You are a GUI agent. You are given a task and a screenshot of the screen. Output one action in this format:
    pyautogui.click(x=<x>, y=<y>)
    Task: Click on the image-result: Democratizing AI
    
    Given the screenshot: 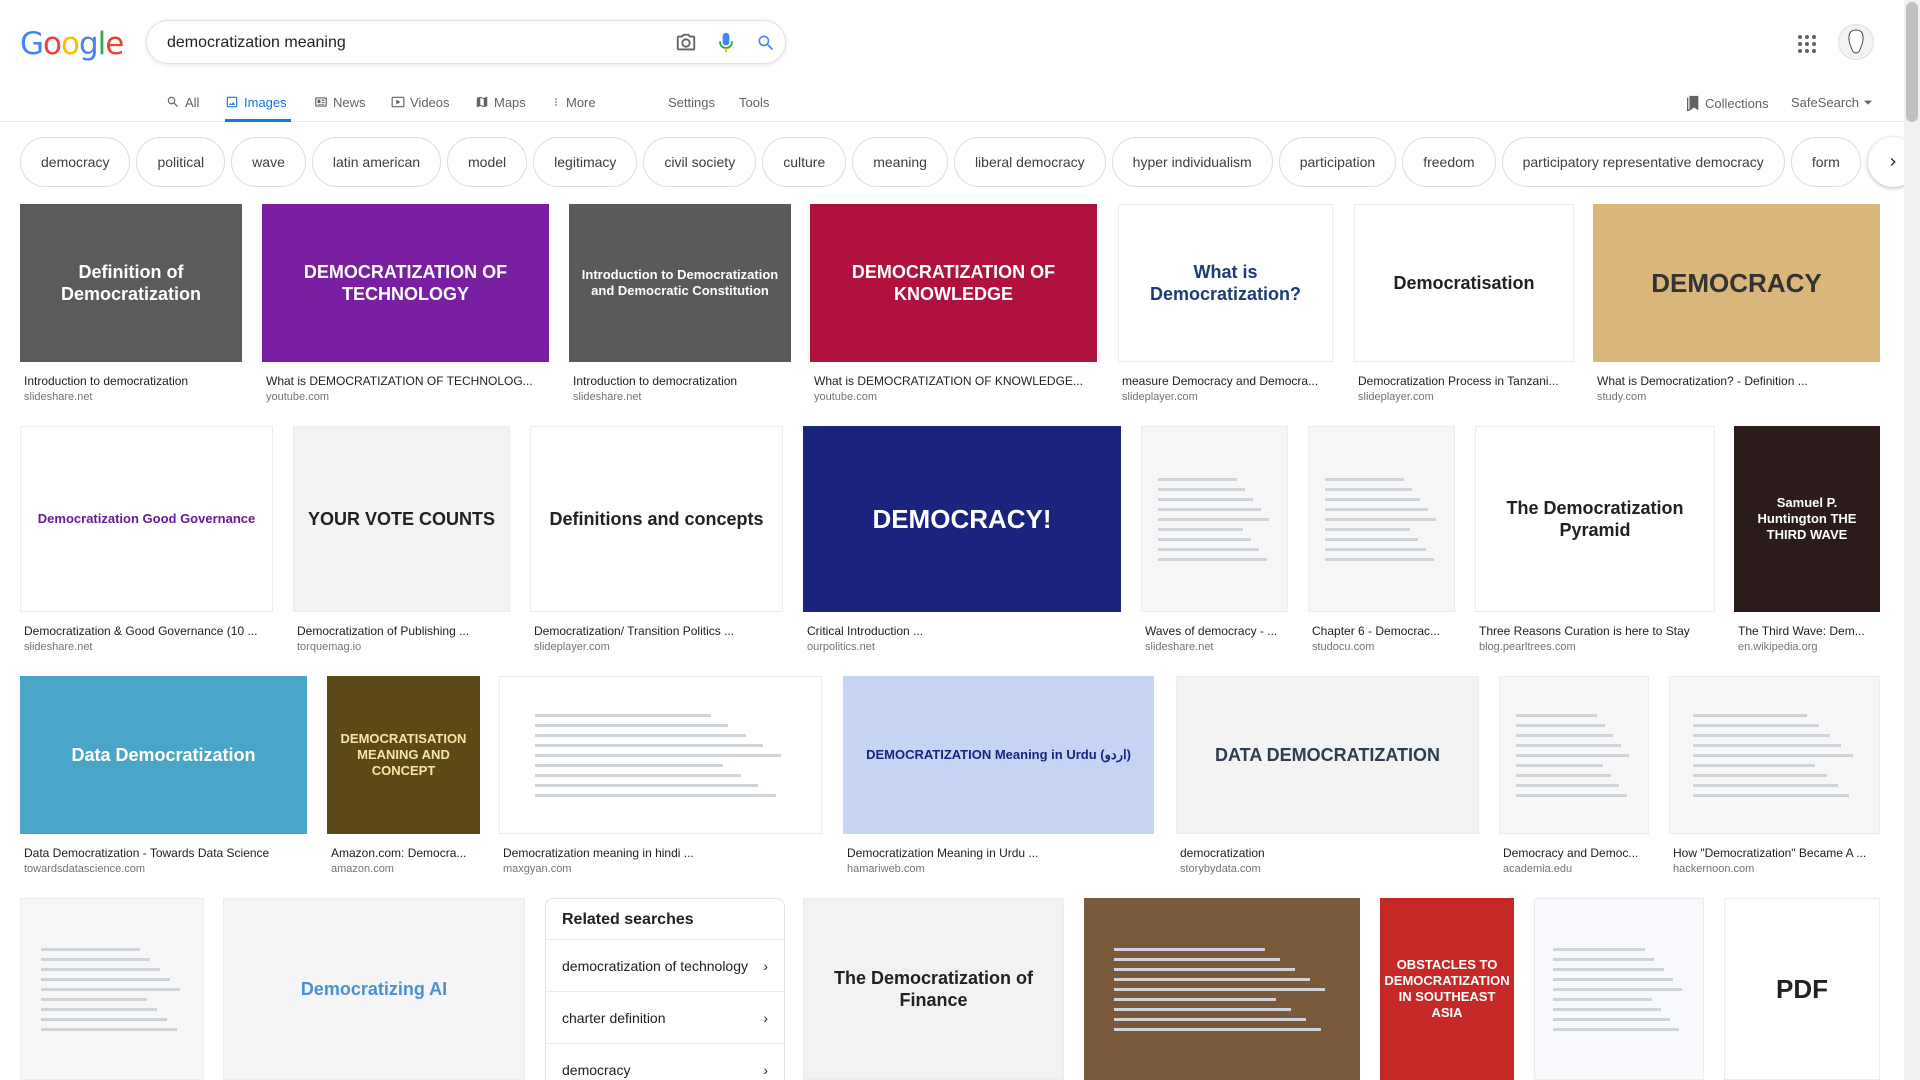 What is the action you would take?
    pyautogui.click(x=374, y=989)
    